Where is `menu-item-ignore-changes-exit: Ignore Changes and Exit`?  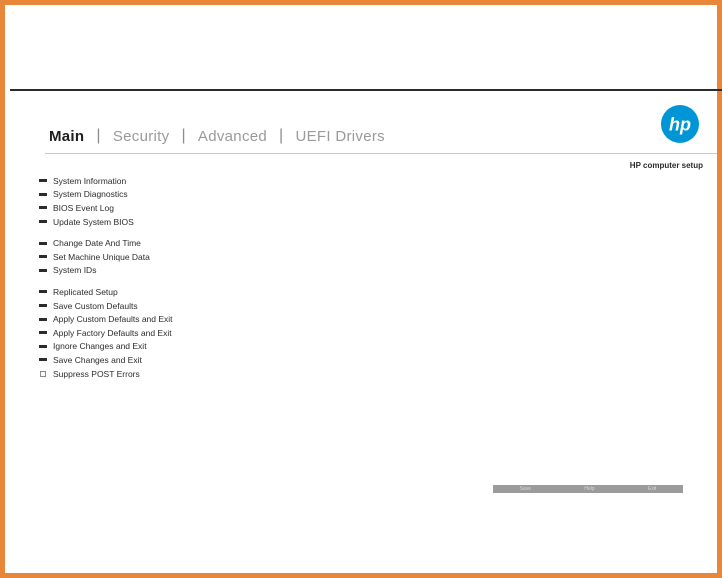 menu-item-ignore-changes-exit: Ignore Changes and Exit is located at coordinates (106, 347).